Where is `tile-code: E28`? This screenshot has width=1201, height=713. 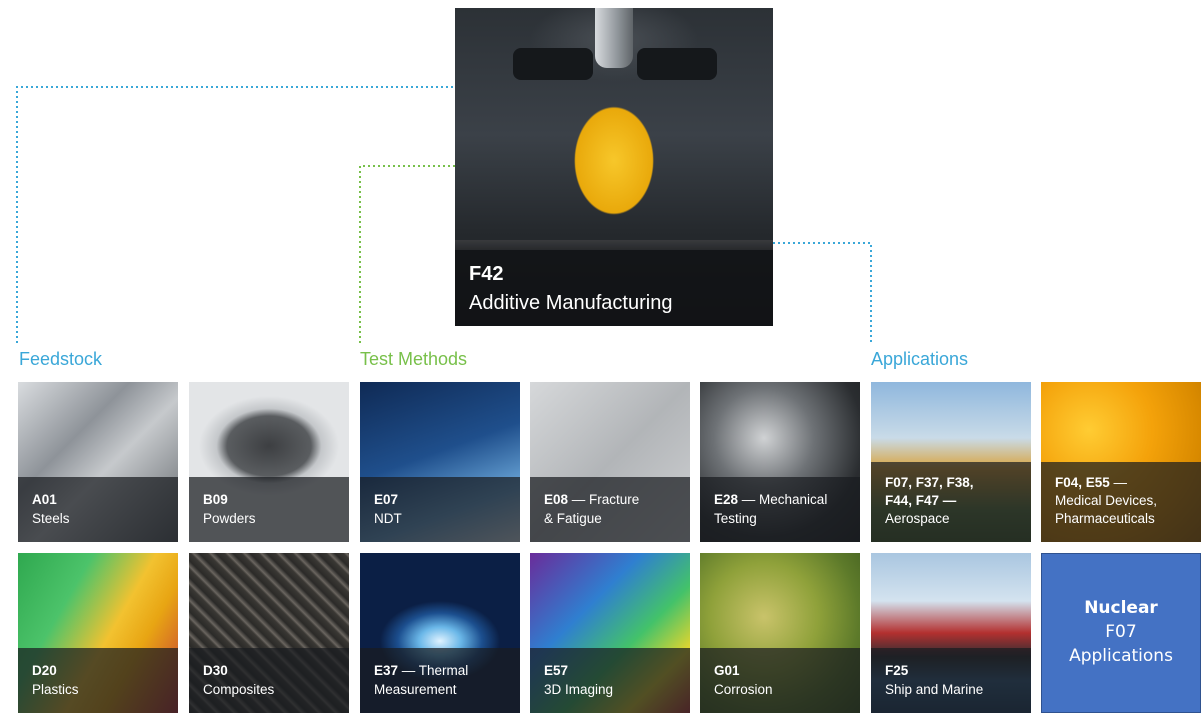
tile-code: E28 is located at coordinates (726, 499).